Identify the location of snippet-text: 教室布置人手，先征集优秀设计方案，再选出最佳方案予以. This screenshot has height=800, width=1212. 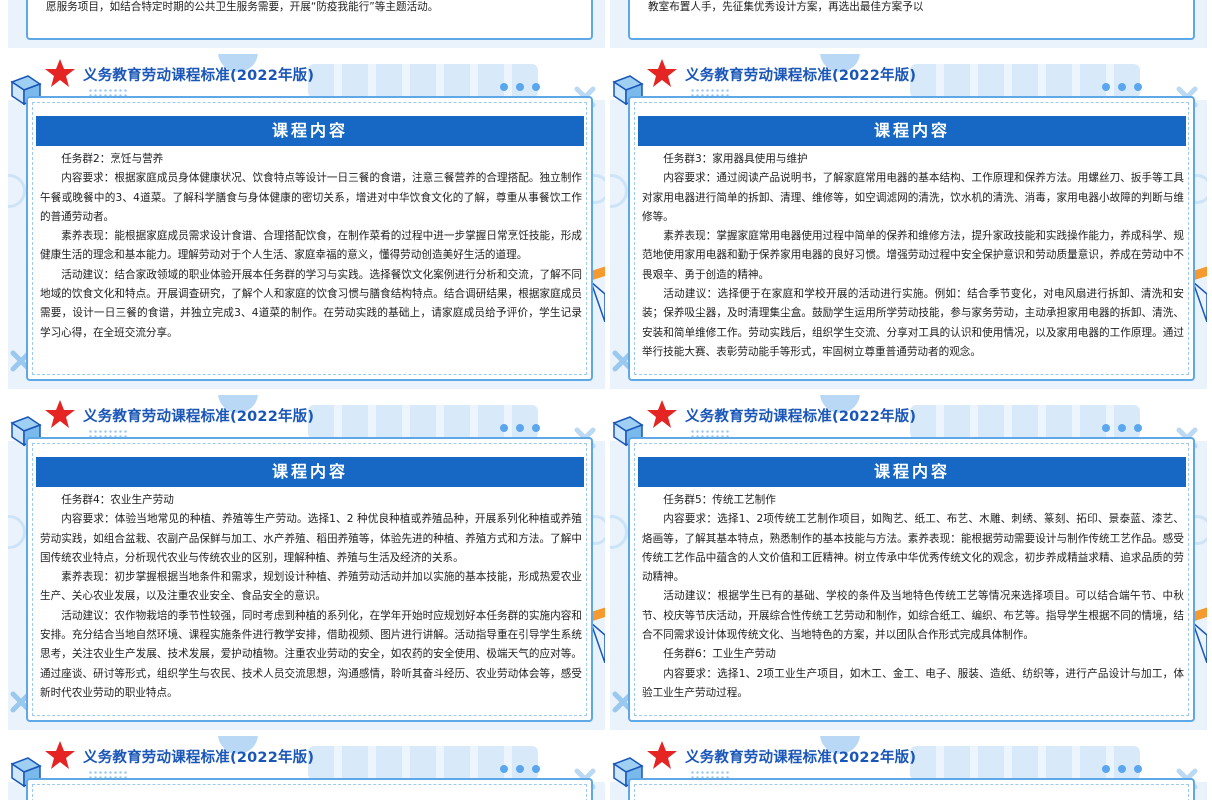
(786, 7).